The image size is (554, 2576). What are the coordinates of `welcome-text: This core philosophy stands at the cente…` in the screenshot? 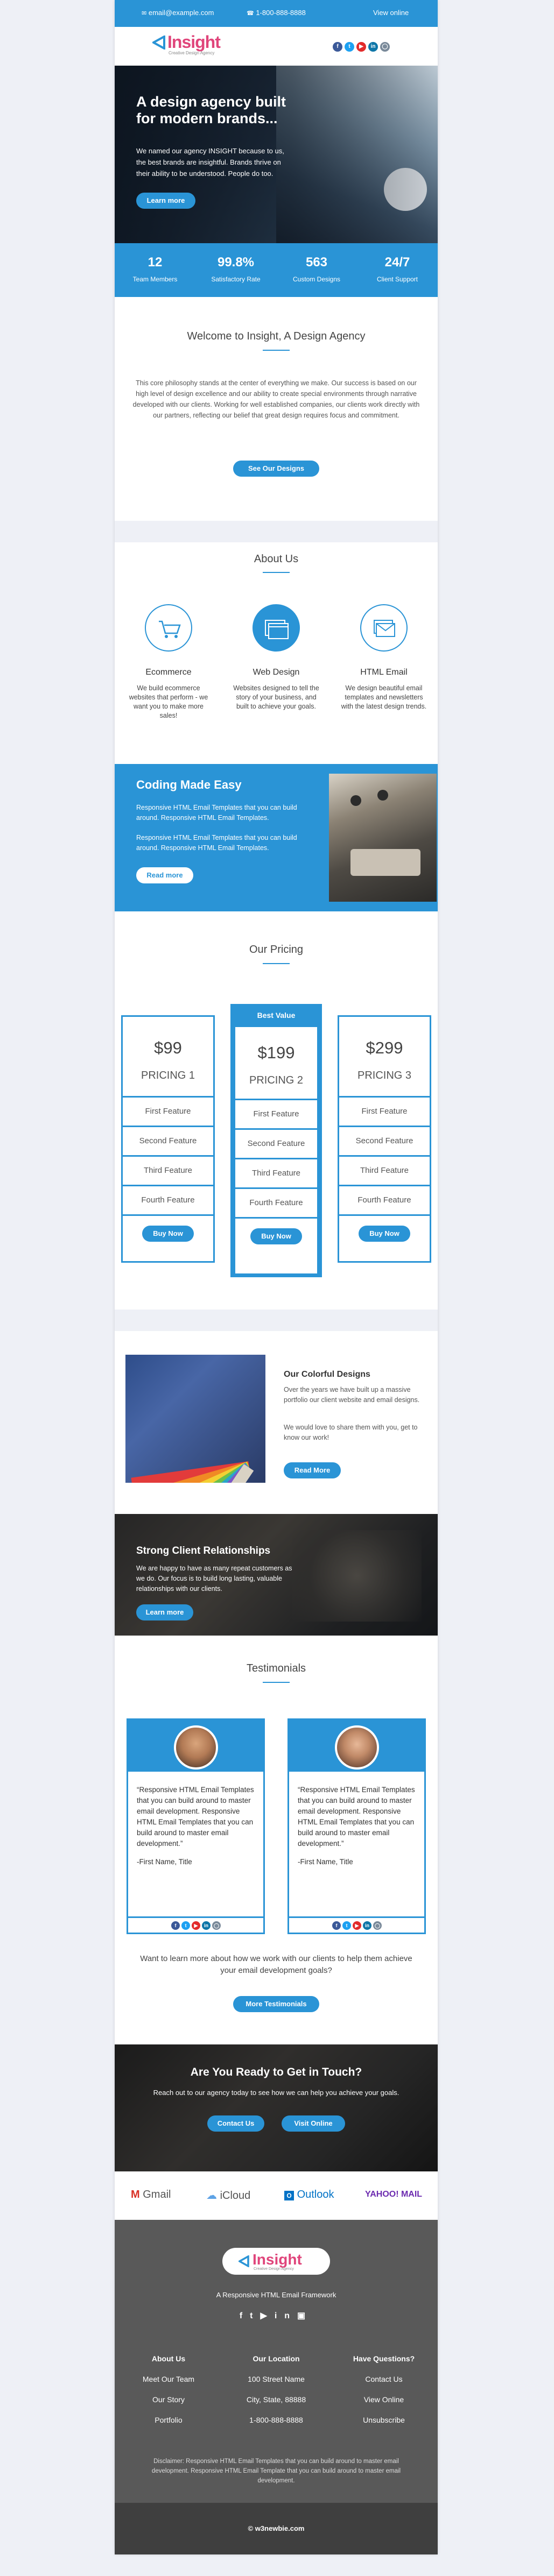 It's located at (276, 399).